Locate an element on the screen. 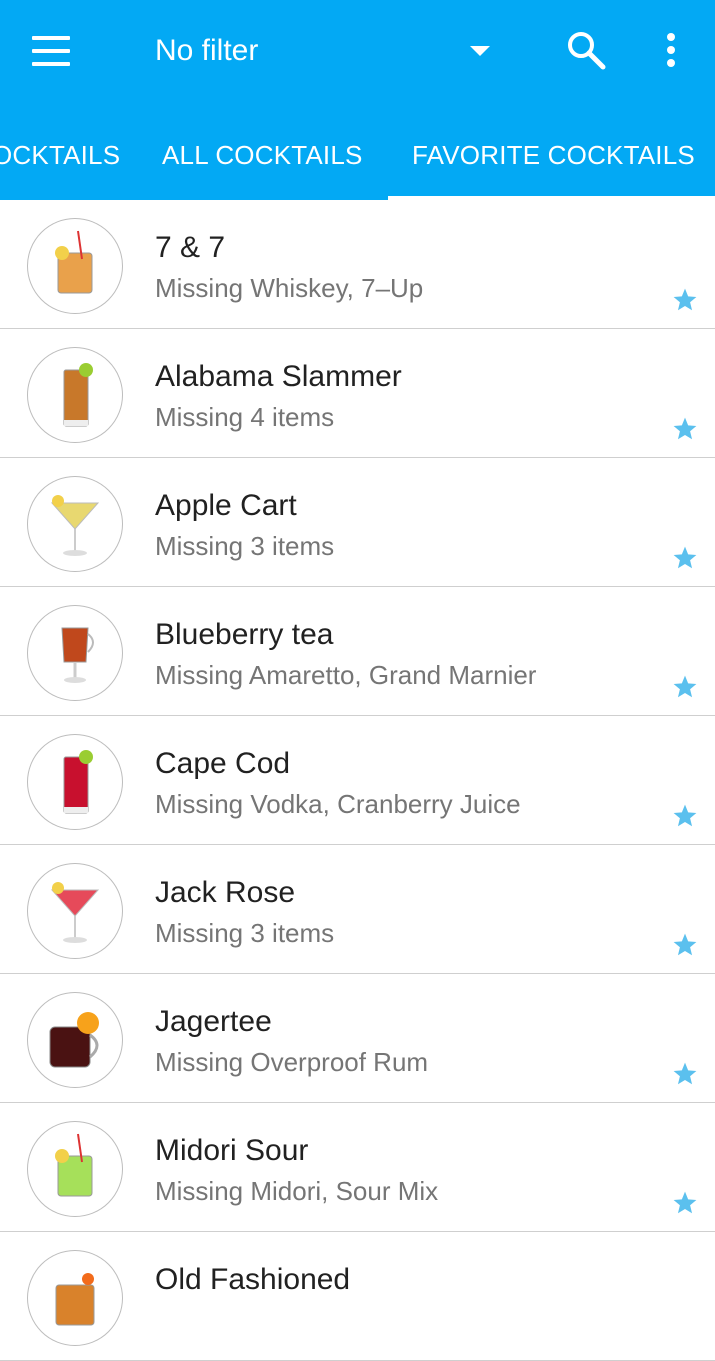  cocktail-name: Apple Cart is located at coordinates (226, 505).